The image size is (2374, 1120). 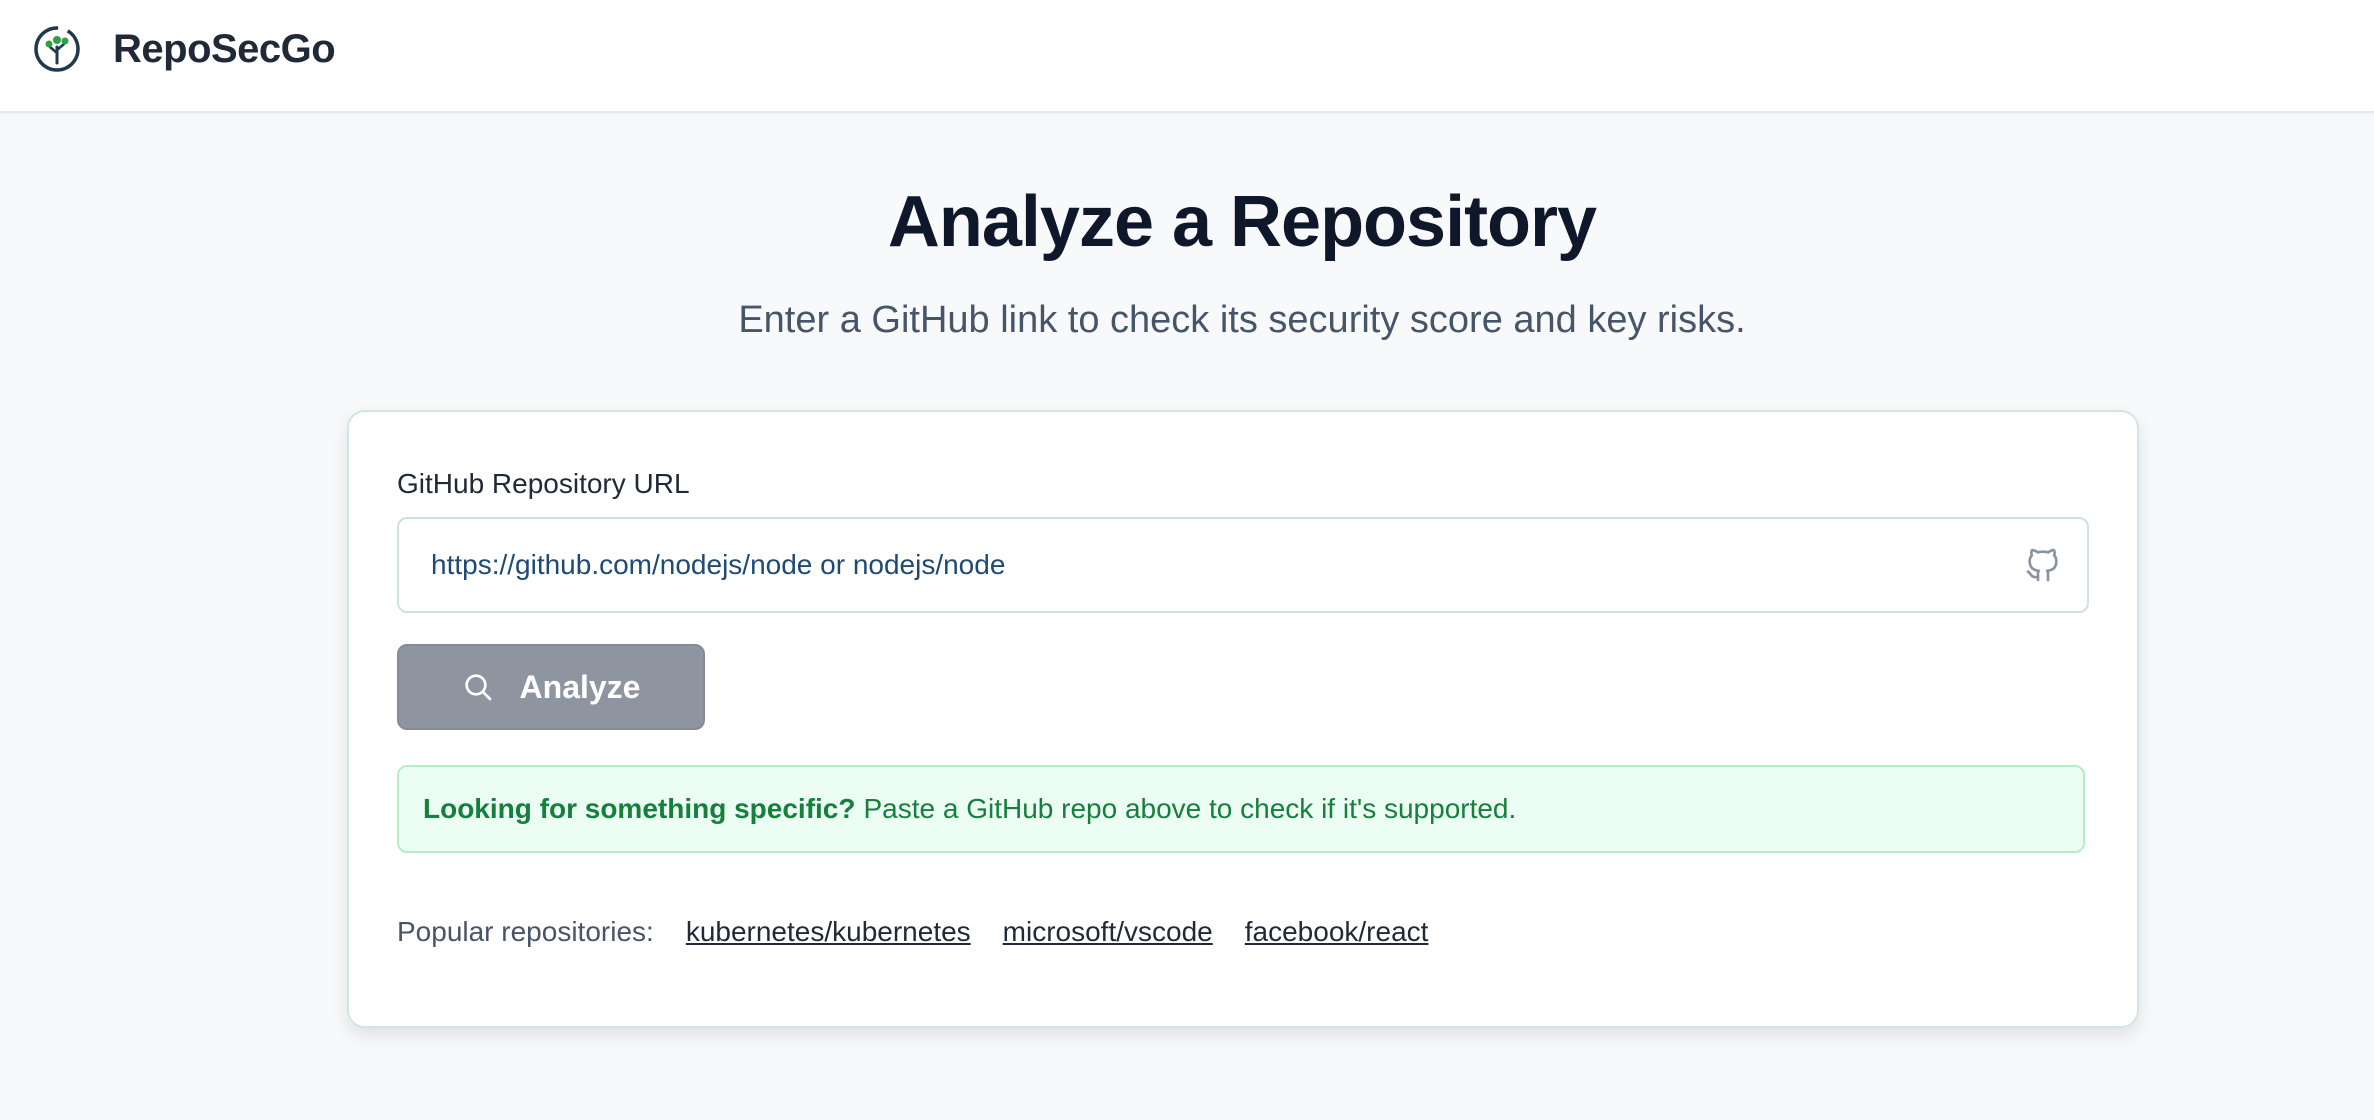 I want to click on analyze-button-label: Analyze, so click(x=580, y=687).